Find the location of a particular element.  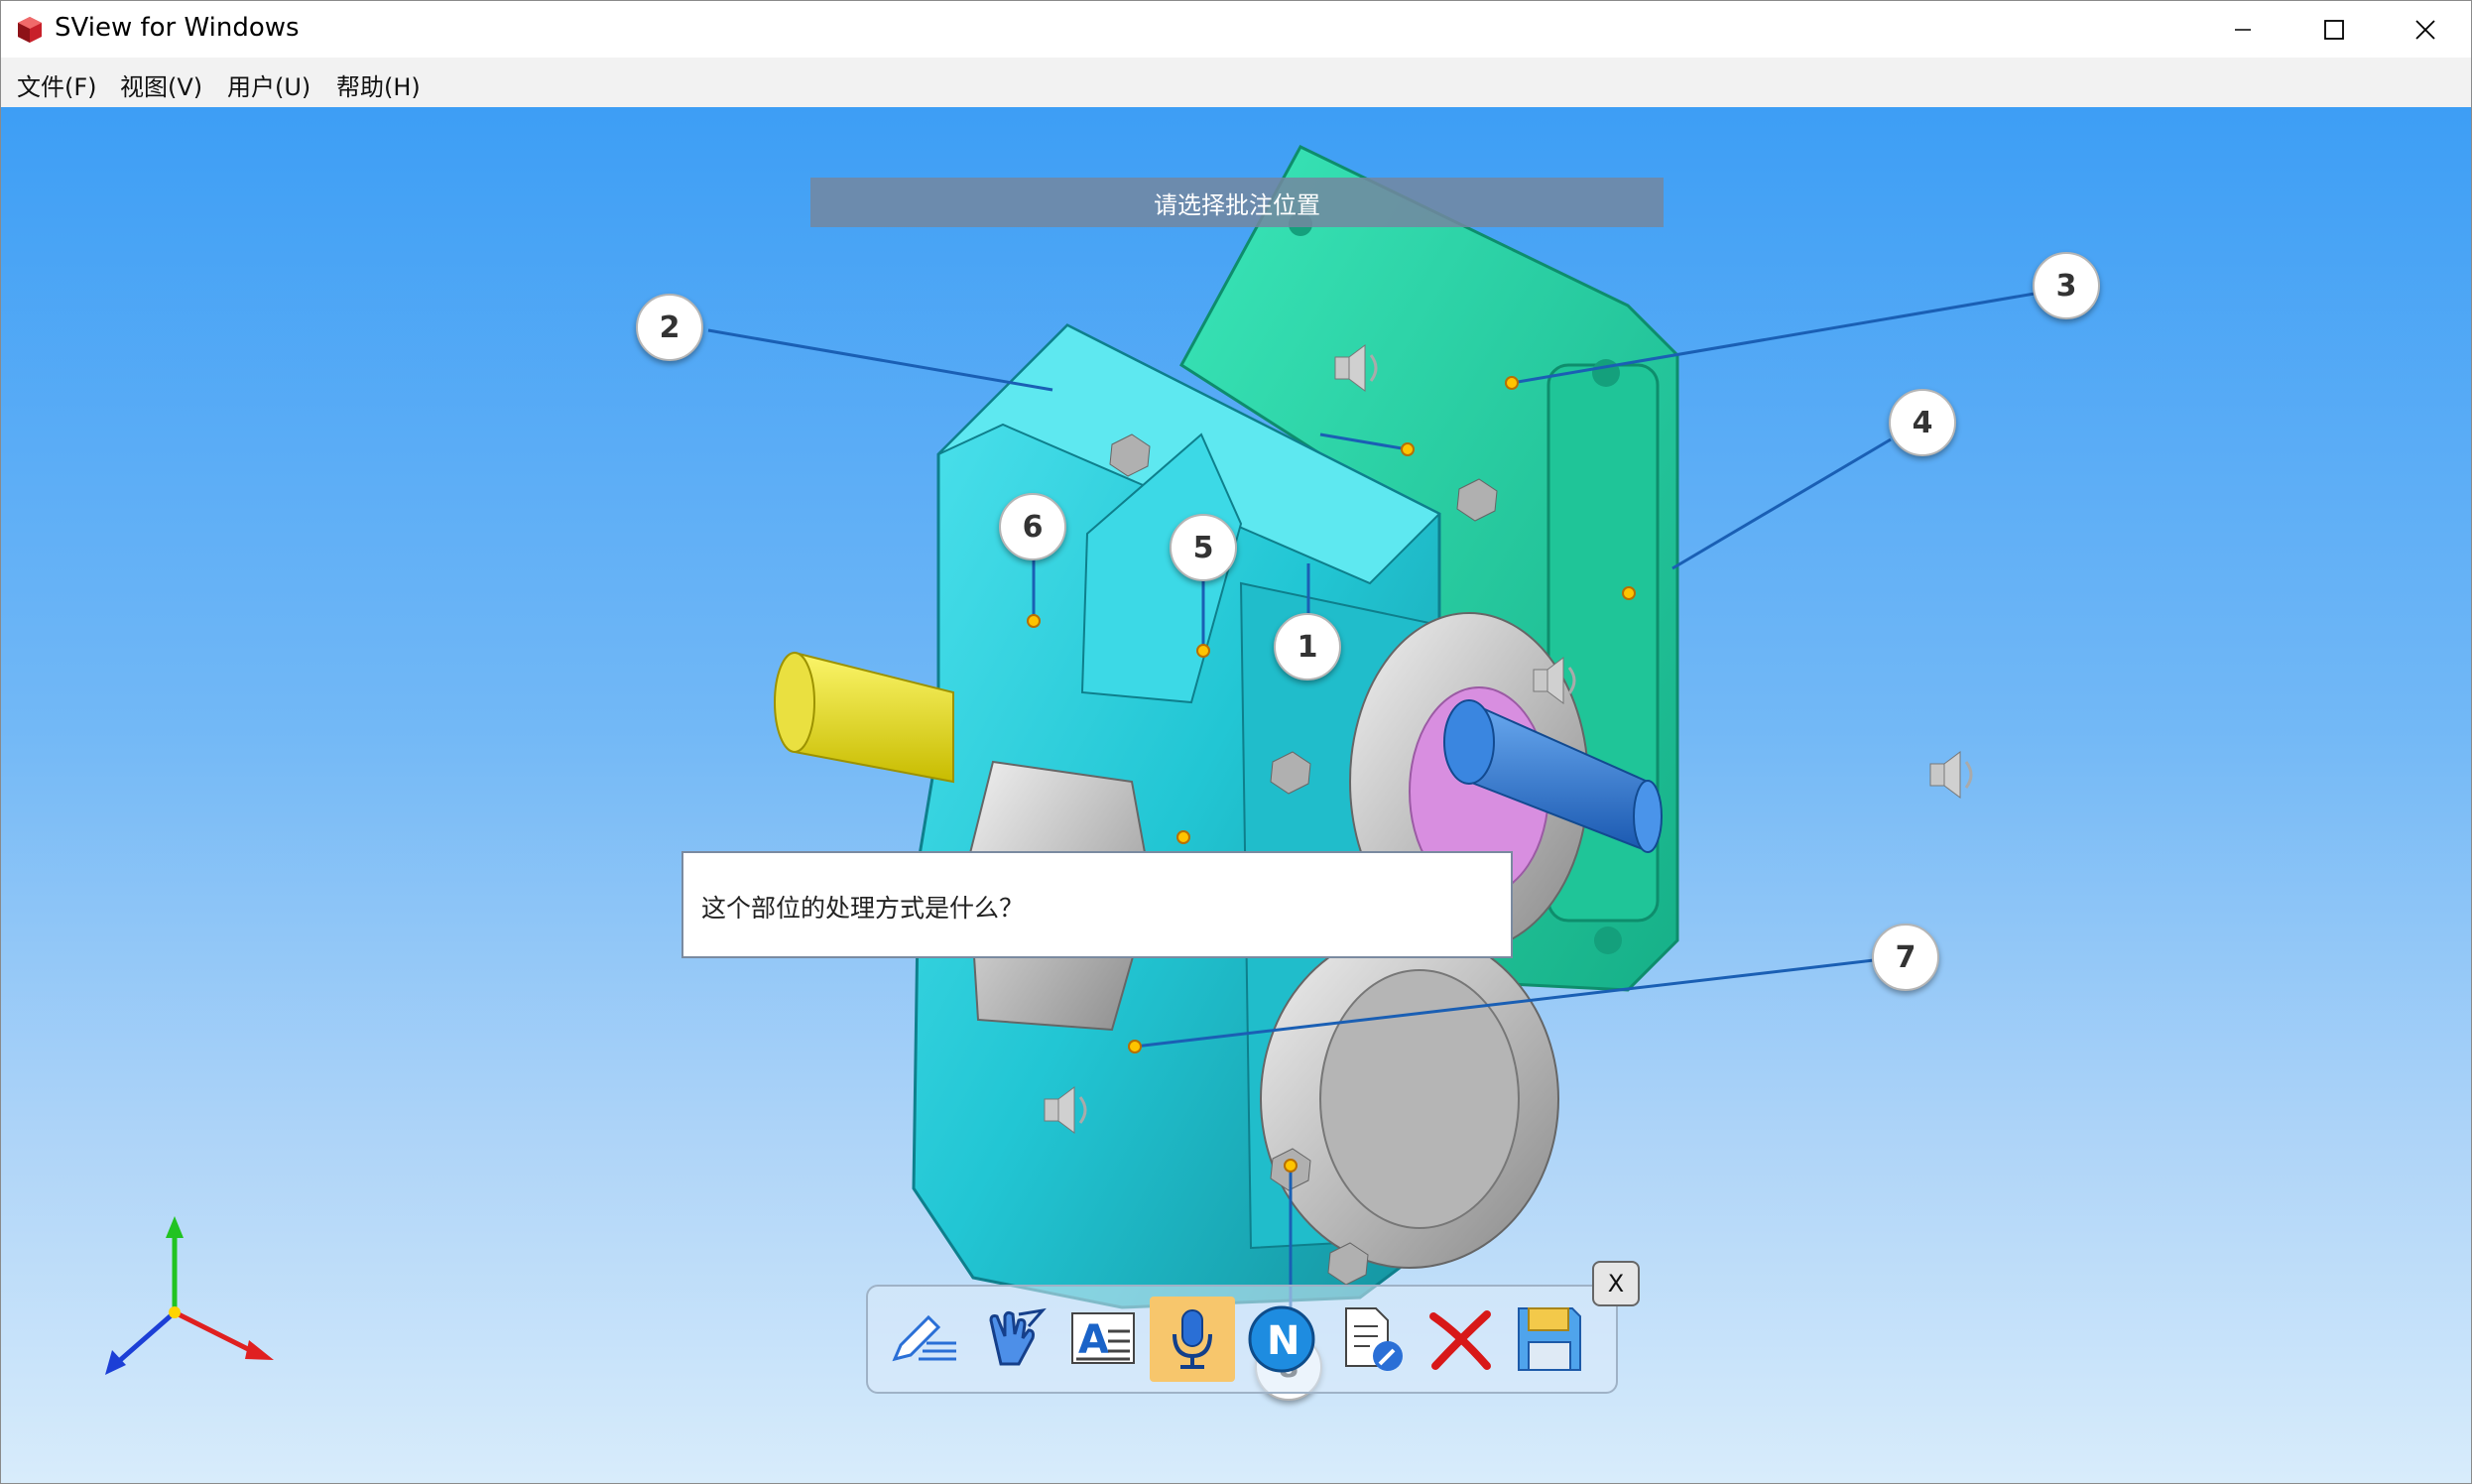

red-x-delete-icon is located at coordinates (1460, 1340).